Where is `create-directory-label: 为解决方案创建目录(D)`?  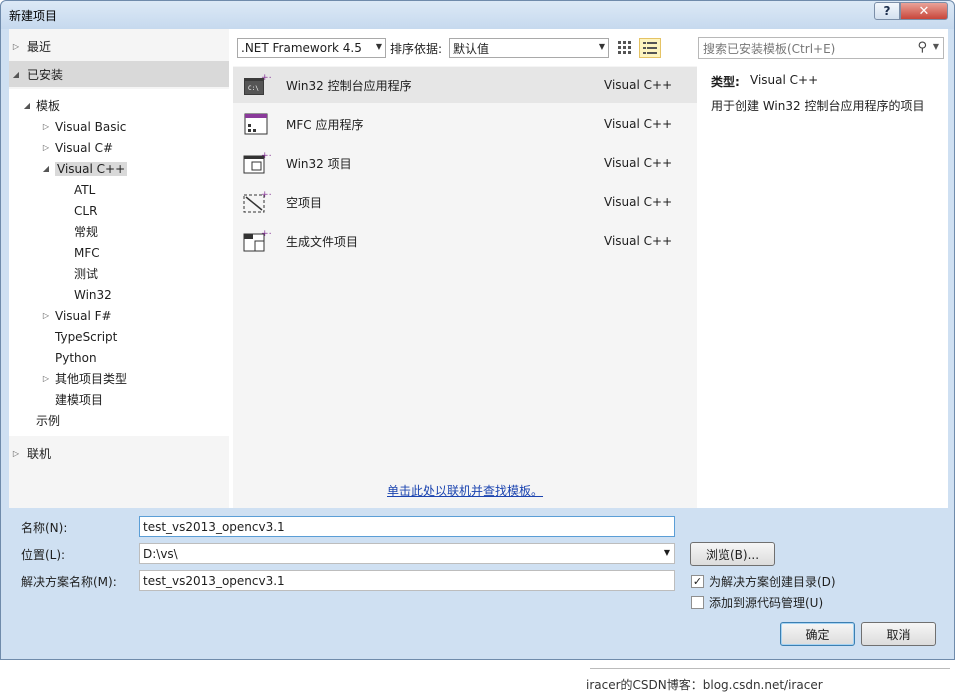 create-directory-label: 为解决方案创建目录(D) is located at coordinates (772, 582).